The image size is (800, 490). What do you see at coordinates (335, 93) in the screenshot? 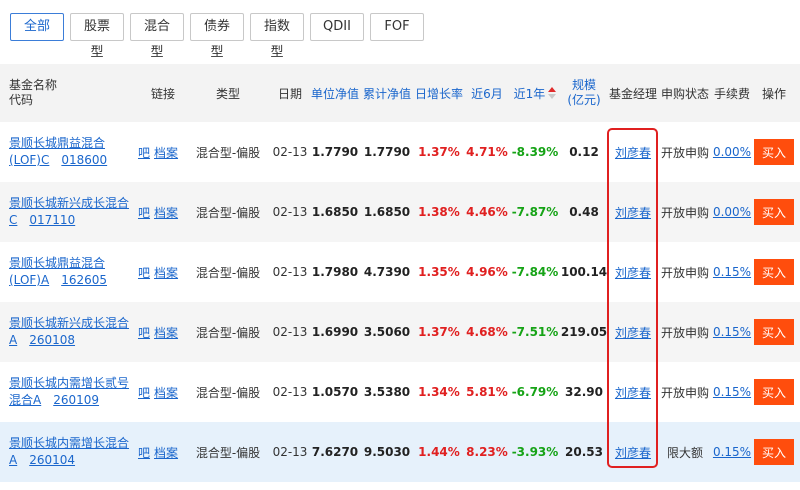
I see `header-unit-nav: 单位净值` at bounding box center [335, 93].